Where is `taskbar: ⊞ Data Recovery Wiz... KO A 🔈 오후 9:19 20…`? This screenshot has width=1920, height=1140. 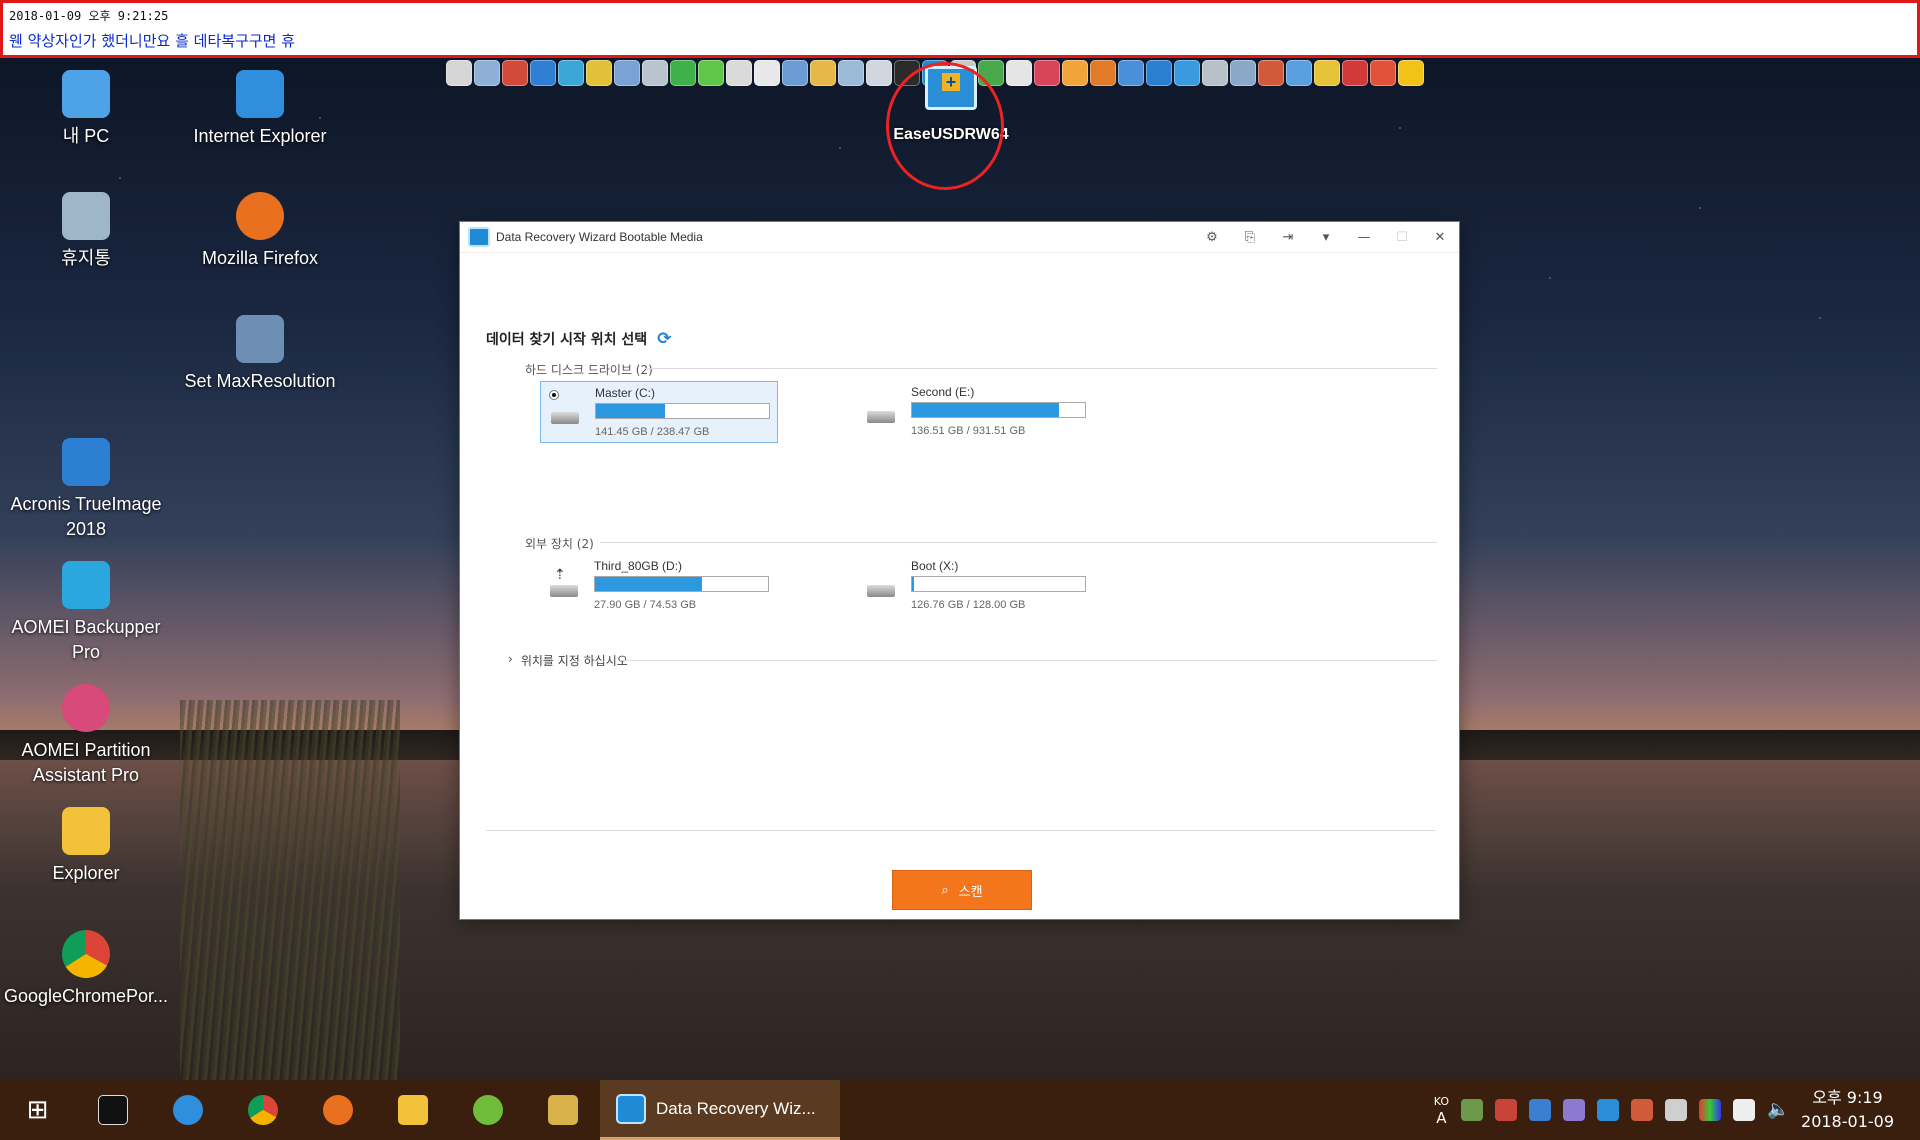 taskbar: ⊞ Data Recovery Wiz... KO A 🔈 오후 9:19 20… is located at coordinates (960, 1110).